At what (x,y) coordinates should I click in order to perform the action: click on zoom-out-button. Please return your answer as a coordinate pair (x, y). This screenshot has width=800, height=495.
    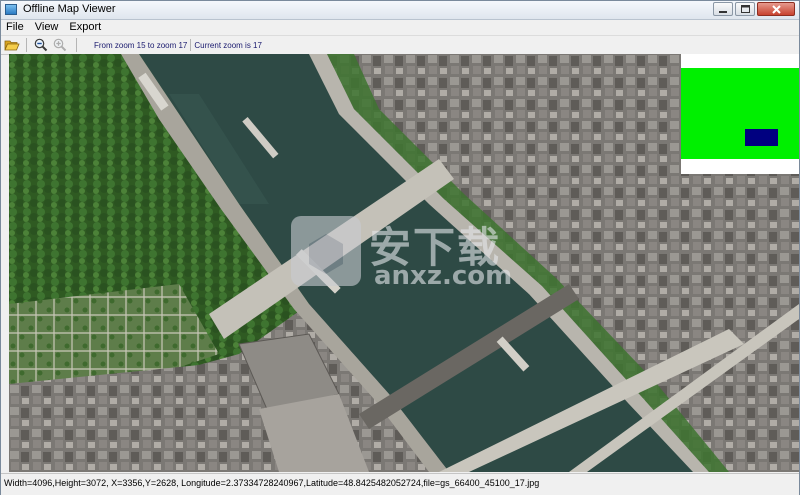
    Looking at the image, I should click on (41, 45).